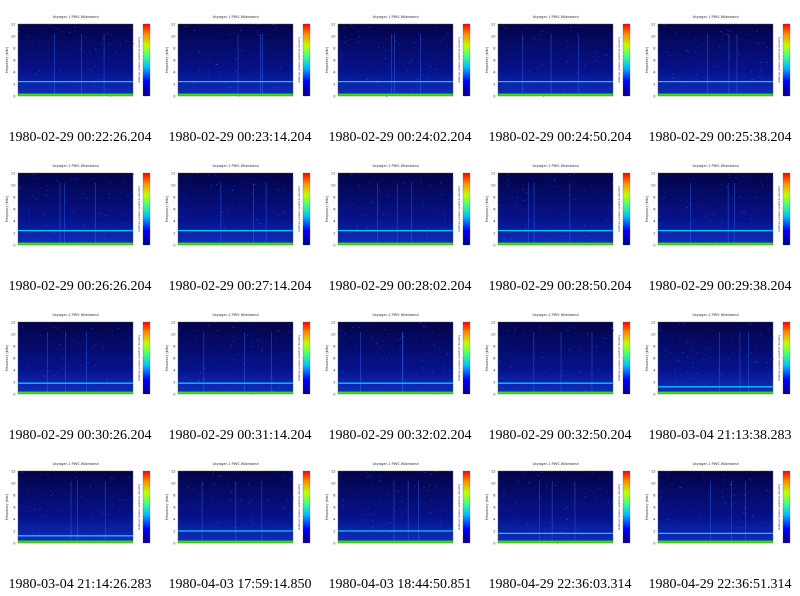 The image size is (800, 596). I want to click on panel-caption: 1980-04-29 22:36:51.314, so click(720, 584).